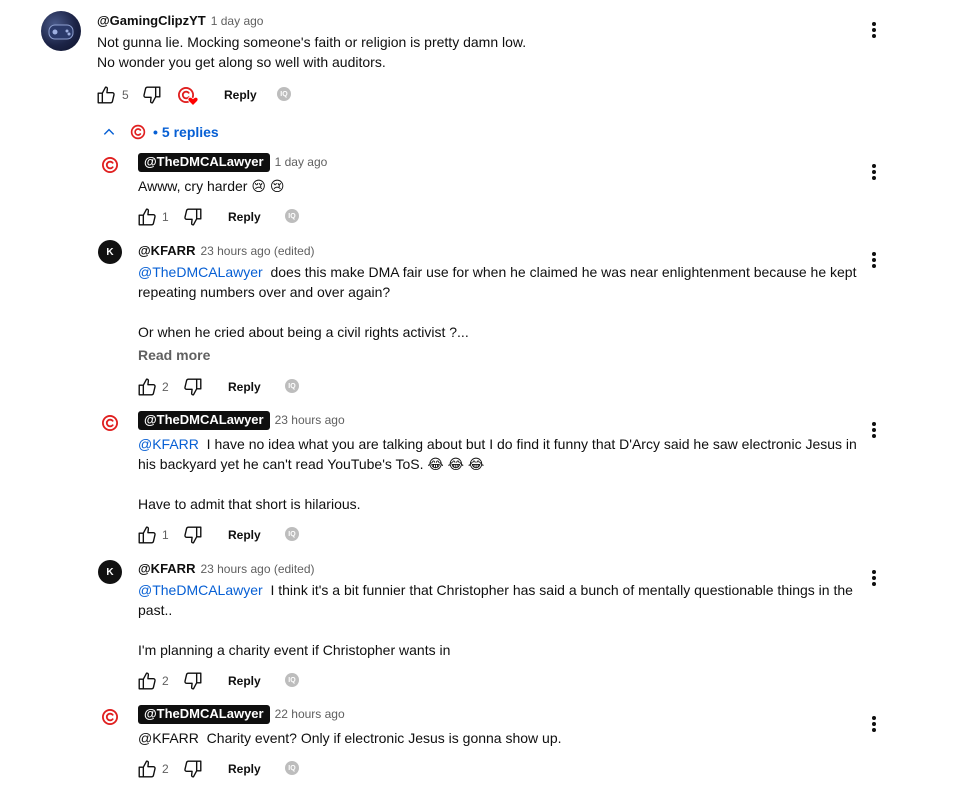 This screenshot has height=802, width=958. I want to click on heart-icon, so click(193, 101).